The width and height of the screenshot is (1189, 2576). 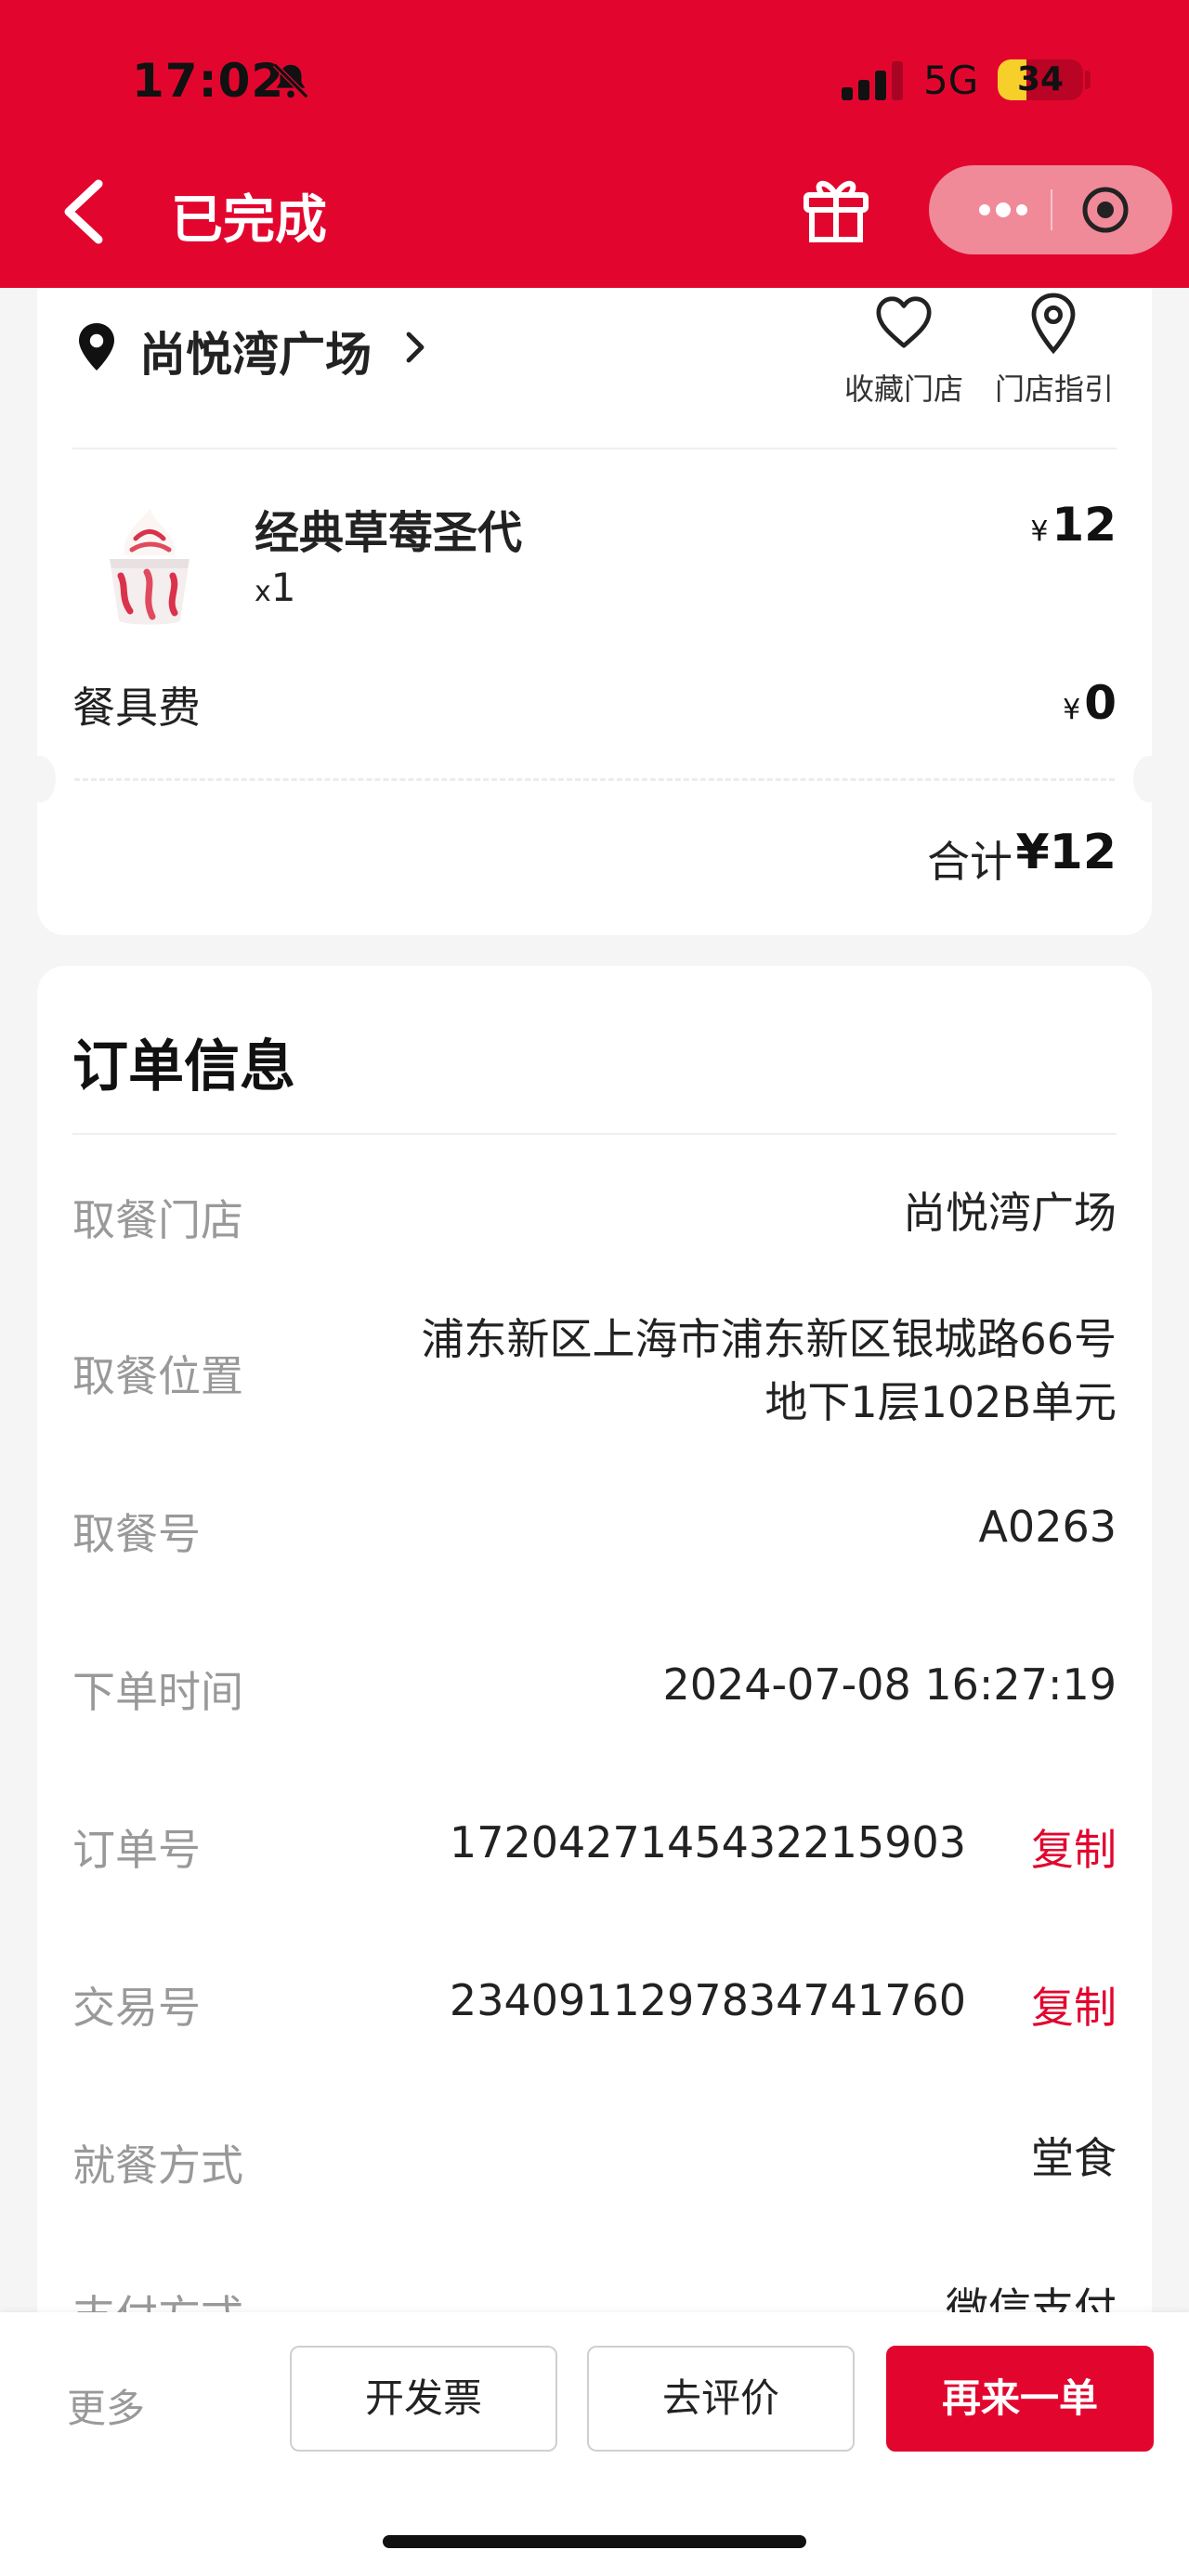 What do you see at coordinates (183, 1067) in the screenshot?
I see `order-info-title: 订单信息` at bounding box center [183, 1067].